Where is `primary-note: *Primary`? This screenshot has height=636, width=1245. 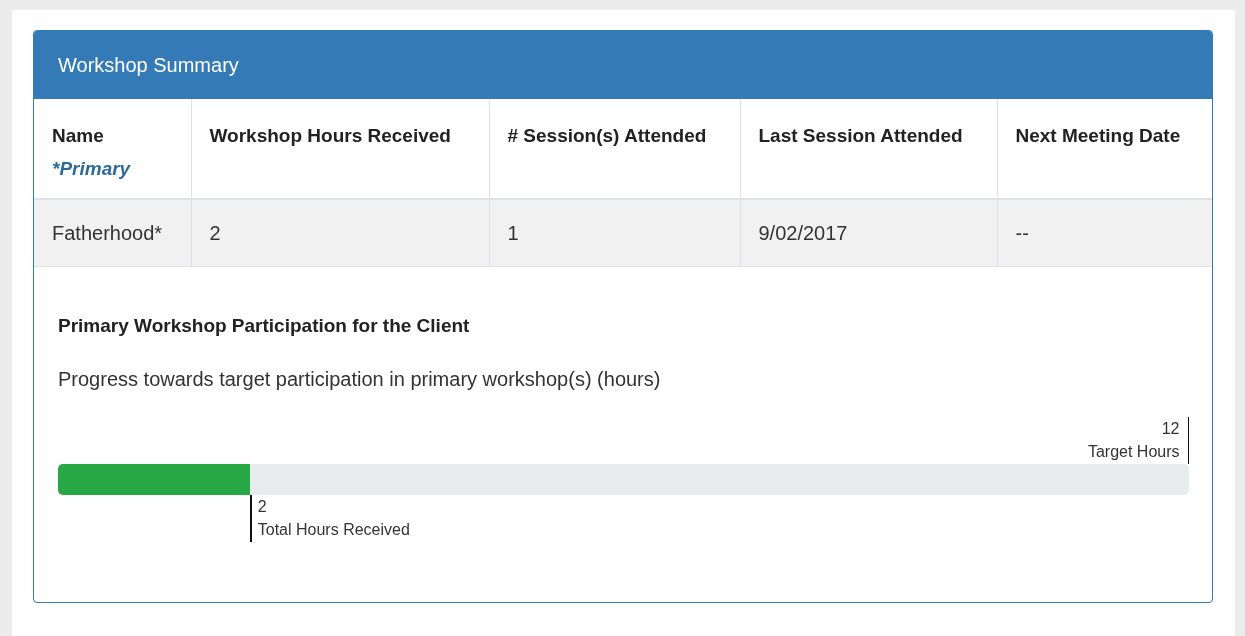
primary-note: *Primary is located at coordinates (92, 169).